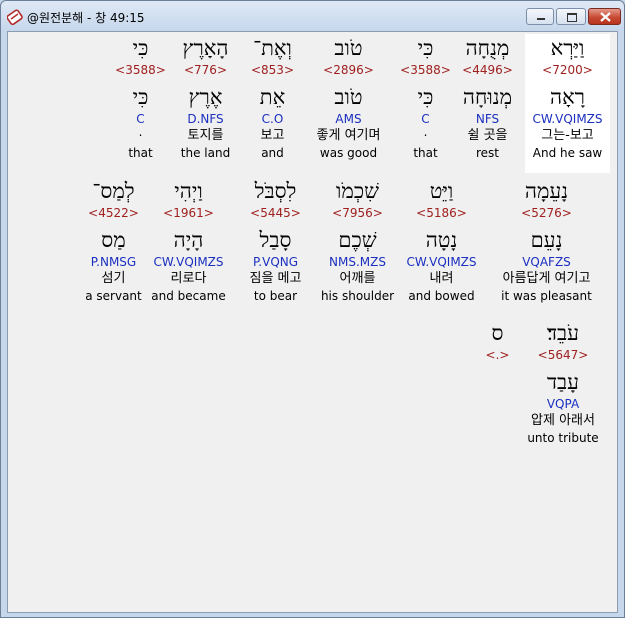 This screenshot has width=625, height=618. I want to click on korean-gloss: 짐을 메고, so click(275, 278).